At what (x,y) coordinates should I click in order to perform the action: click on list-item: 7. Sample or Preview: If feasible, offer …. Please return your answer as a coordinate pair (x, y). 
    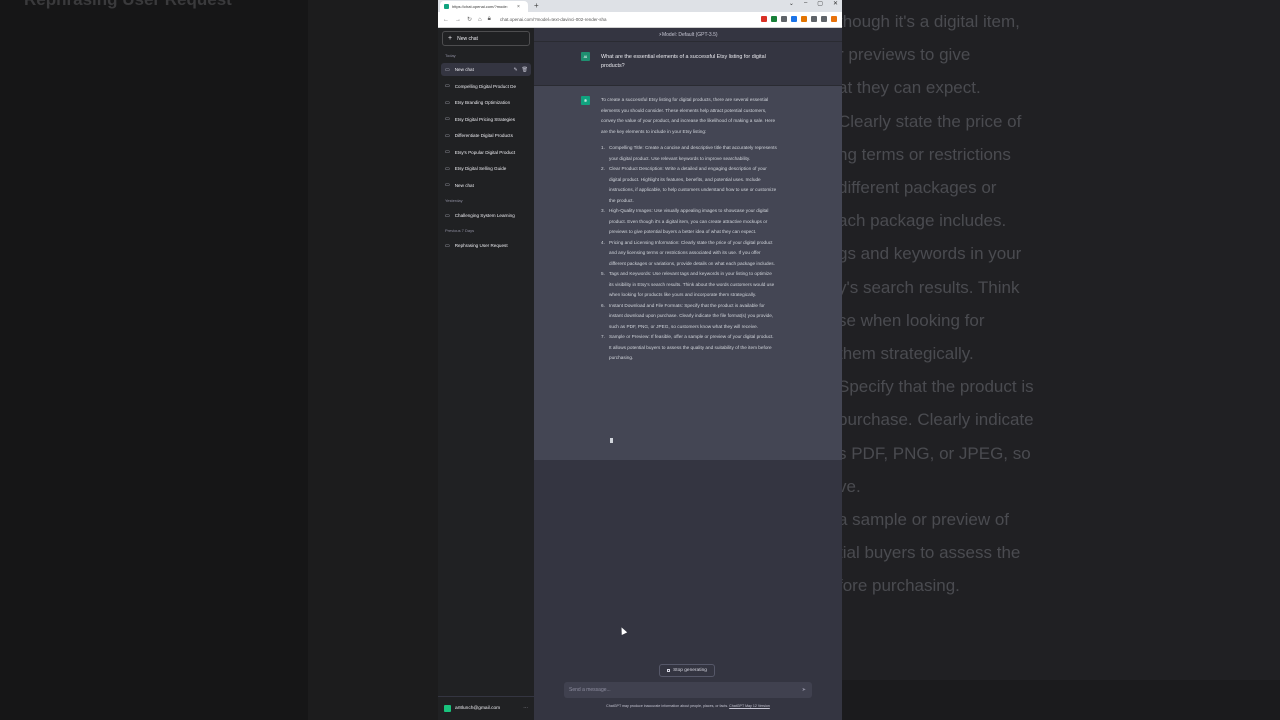
    Looking at the image, I should click on (689, 348).